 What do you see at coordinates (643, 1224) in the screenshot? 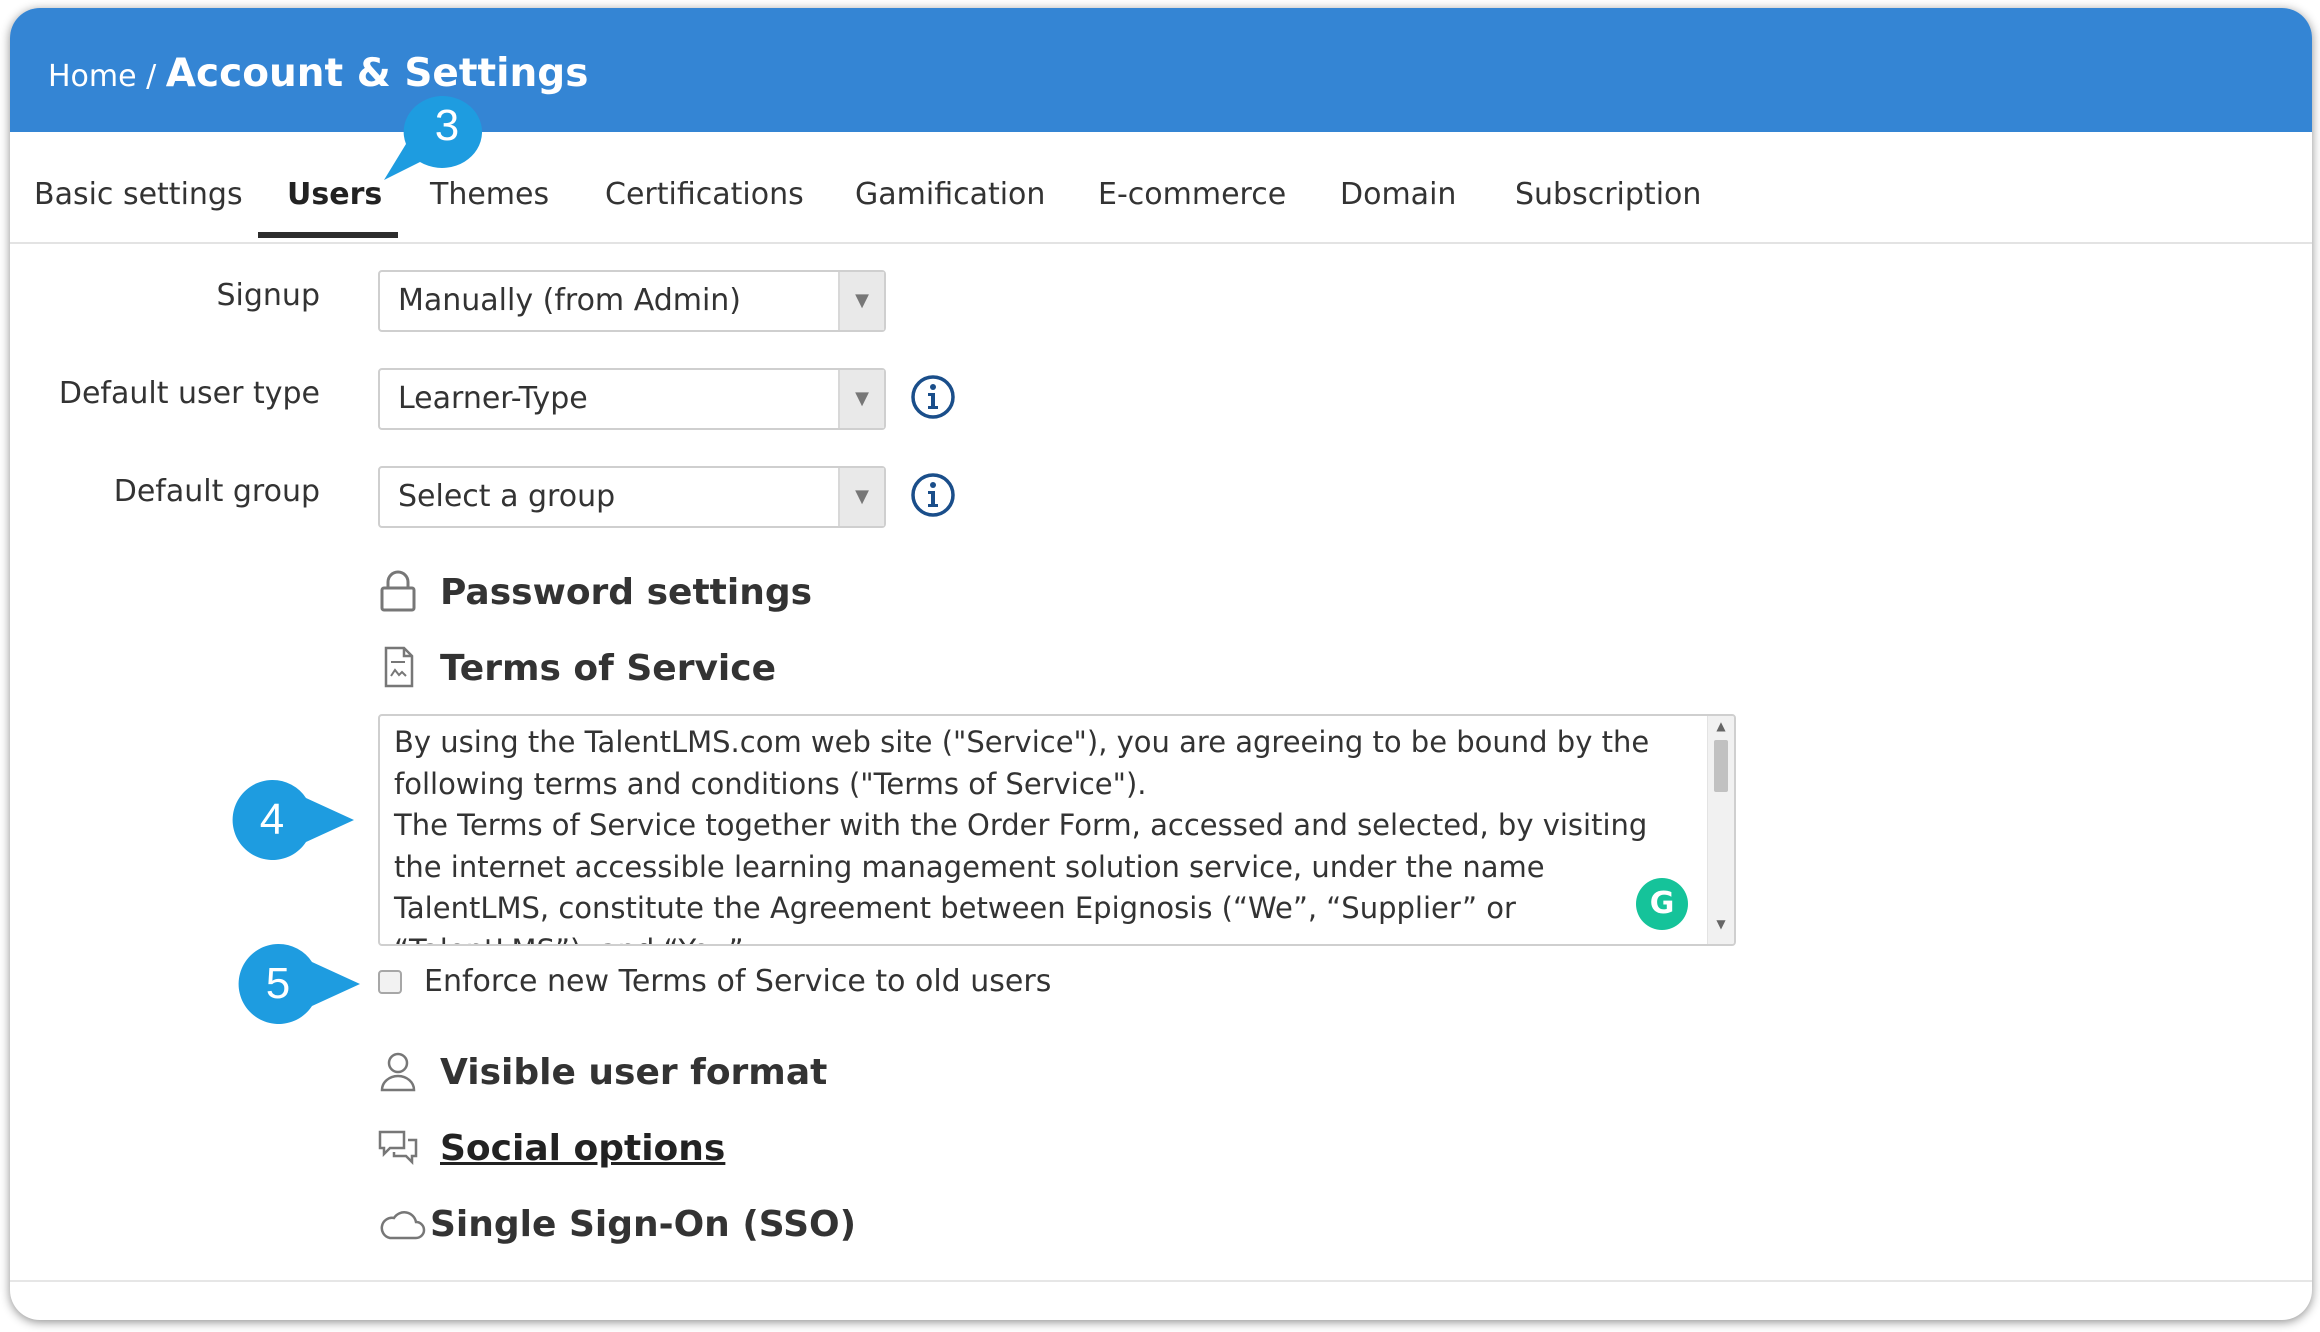
I see `sso-title: Single Sign-On (SSO)` at bounding box center [643, 1224].